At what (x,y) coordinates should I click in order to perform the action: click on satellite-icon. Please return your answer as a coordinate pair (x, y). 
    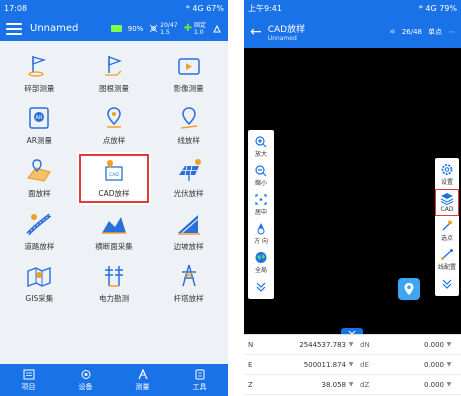
    Looking at the image, I should click on (153, 28).